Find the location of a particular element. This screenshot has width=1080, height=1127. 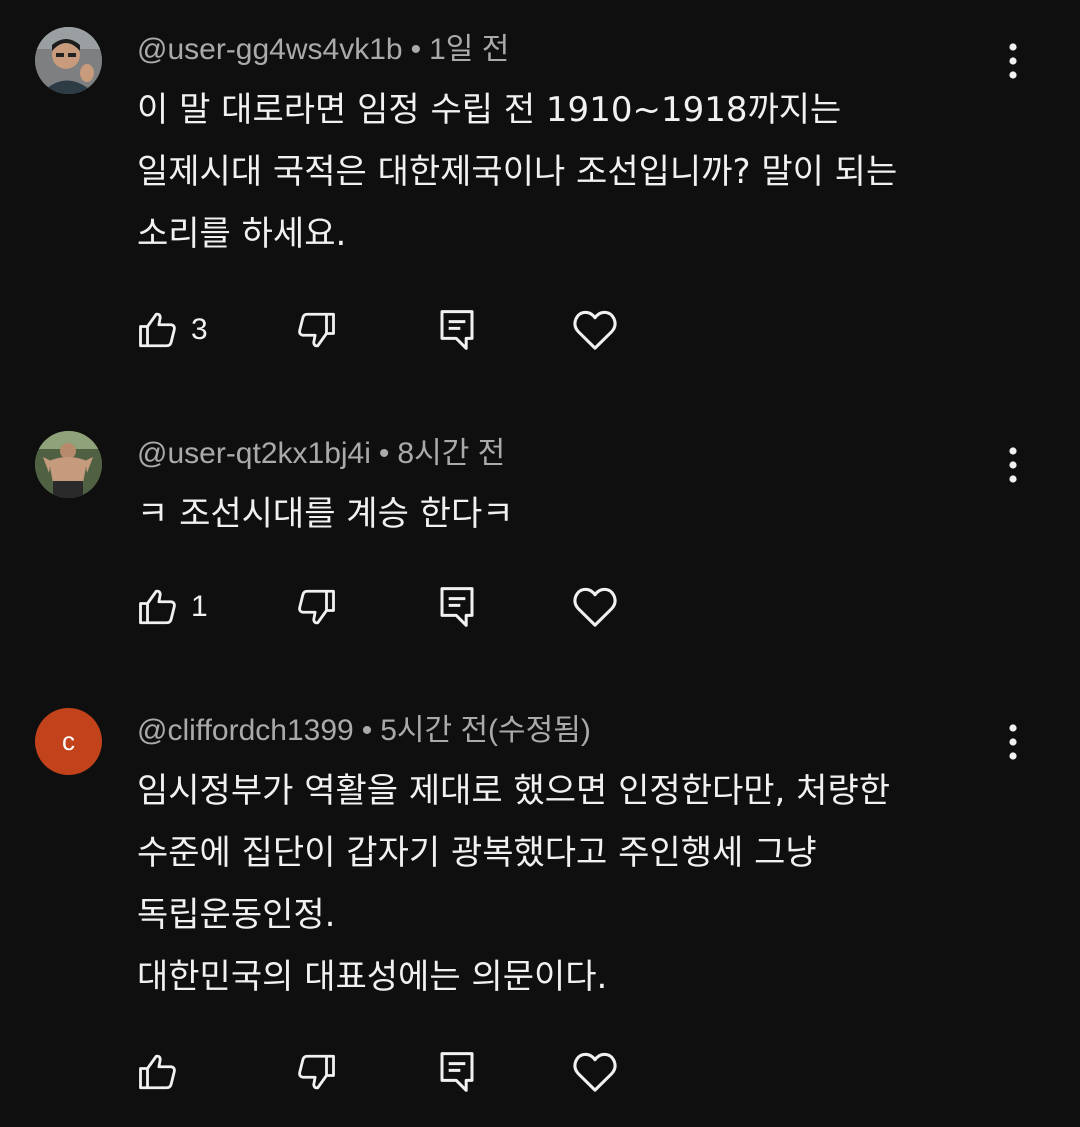

comment-author: @user-gg4ws4vk1b is located at coordinates (270, 49).